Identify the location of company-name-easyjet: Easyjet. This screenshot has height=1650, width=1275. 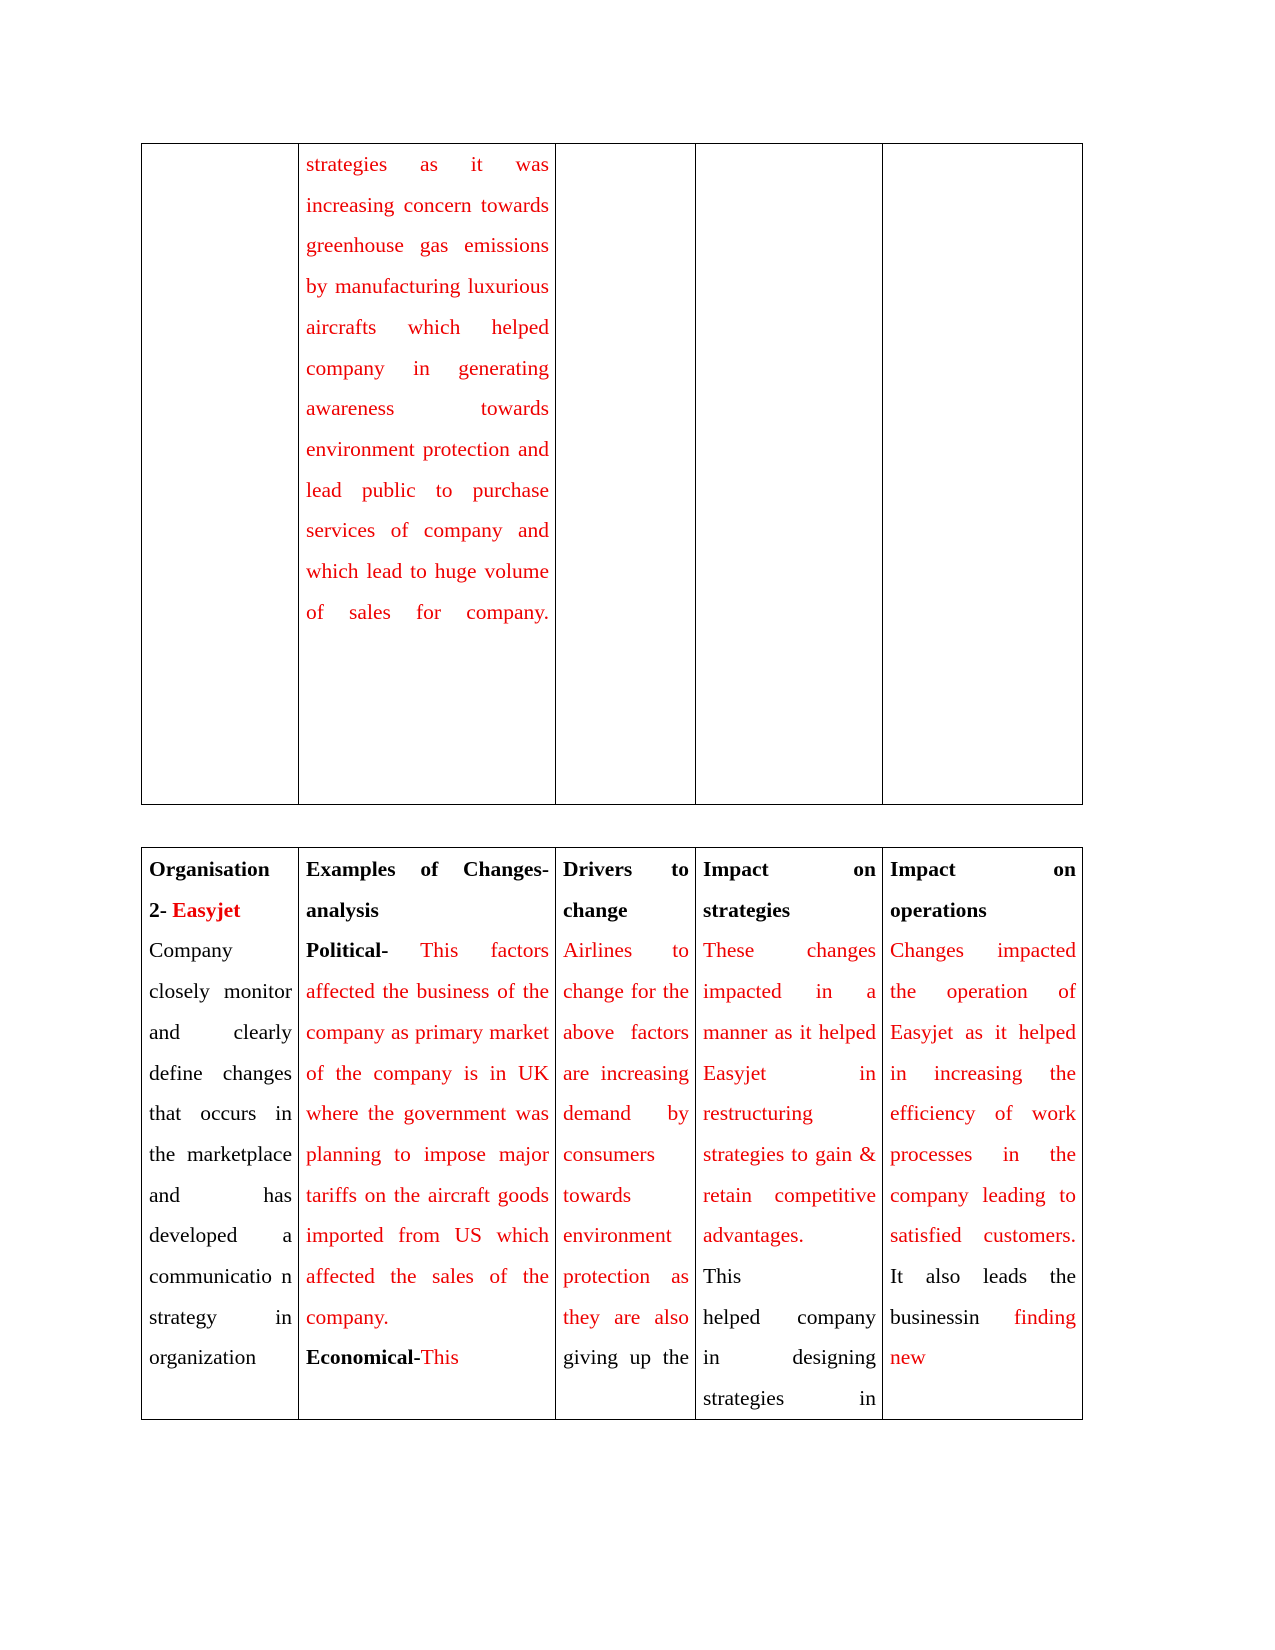
(206, 909).